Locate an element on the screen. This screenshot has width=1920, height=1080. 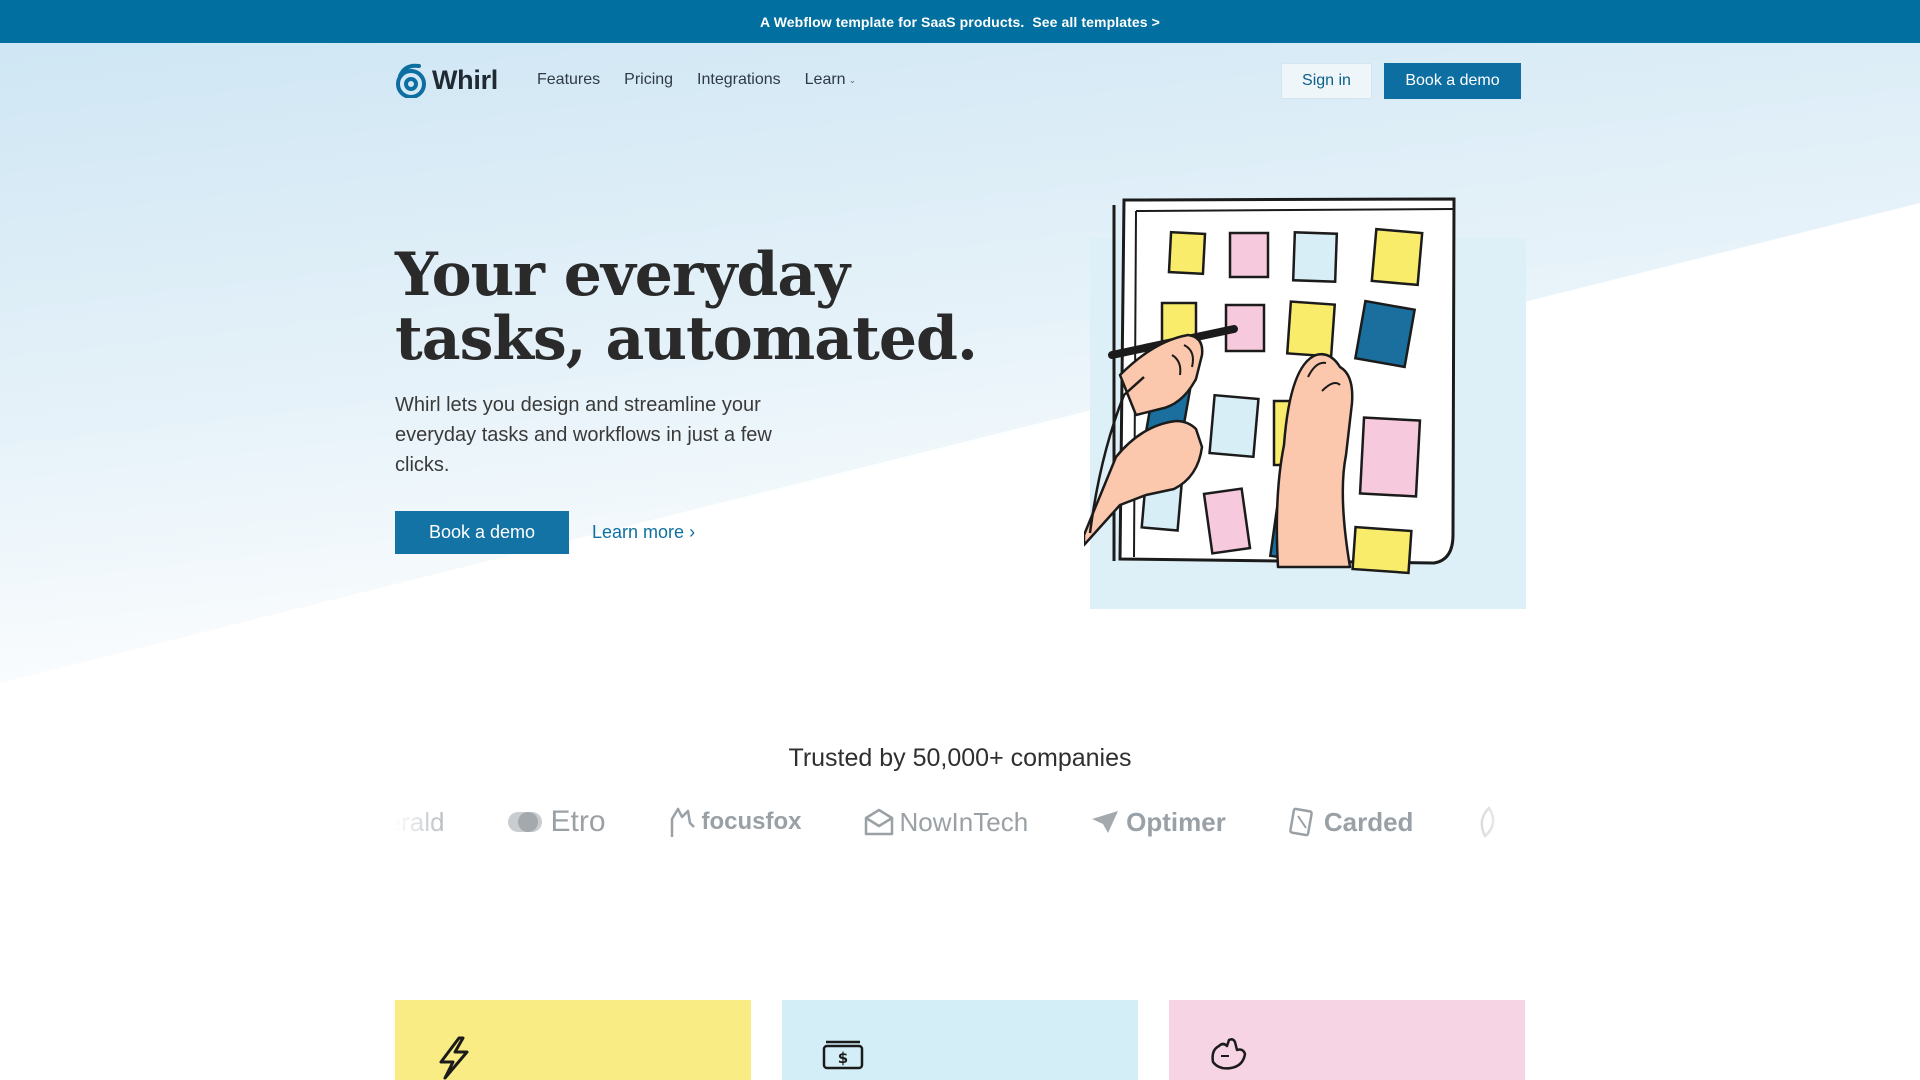
hero-title-line-1: Your everyday is located at coordinates (622, 275).